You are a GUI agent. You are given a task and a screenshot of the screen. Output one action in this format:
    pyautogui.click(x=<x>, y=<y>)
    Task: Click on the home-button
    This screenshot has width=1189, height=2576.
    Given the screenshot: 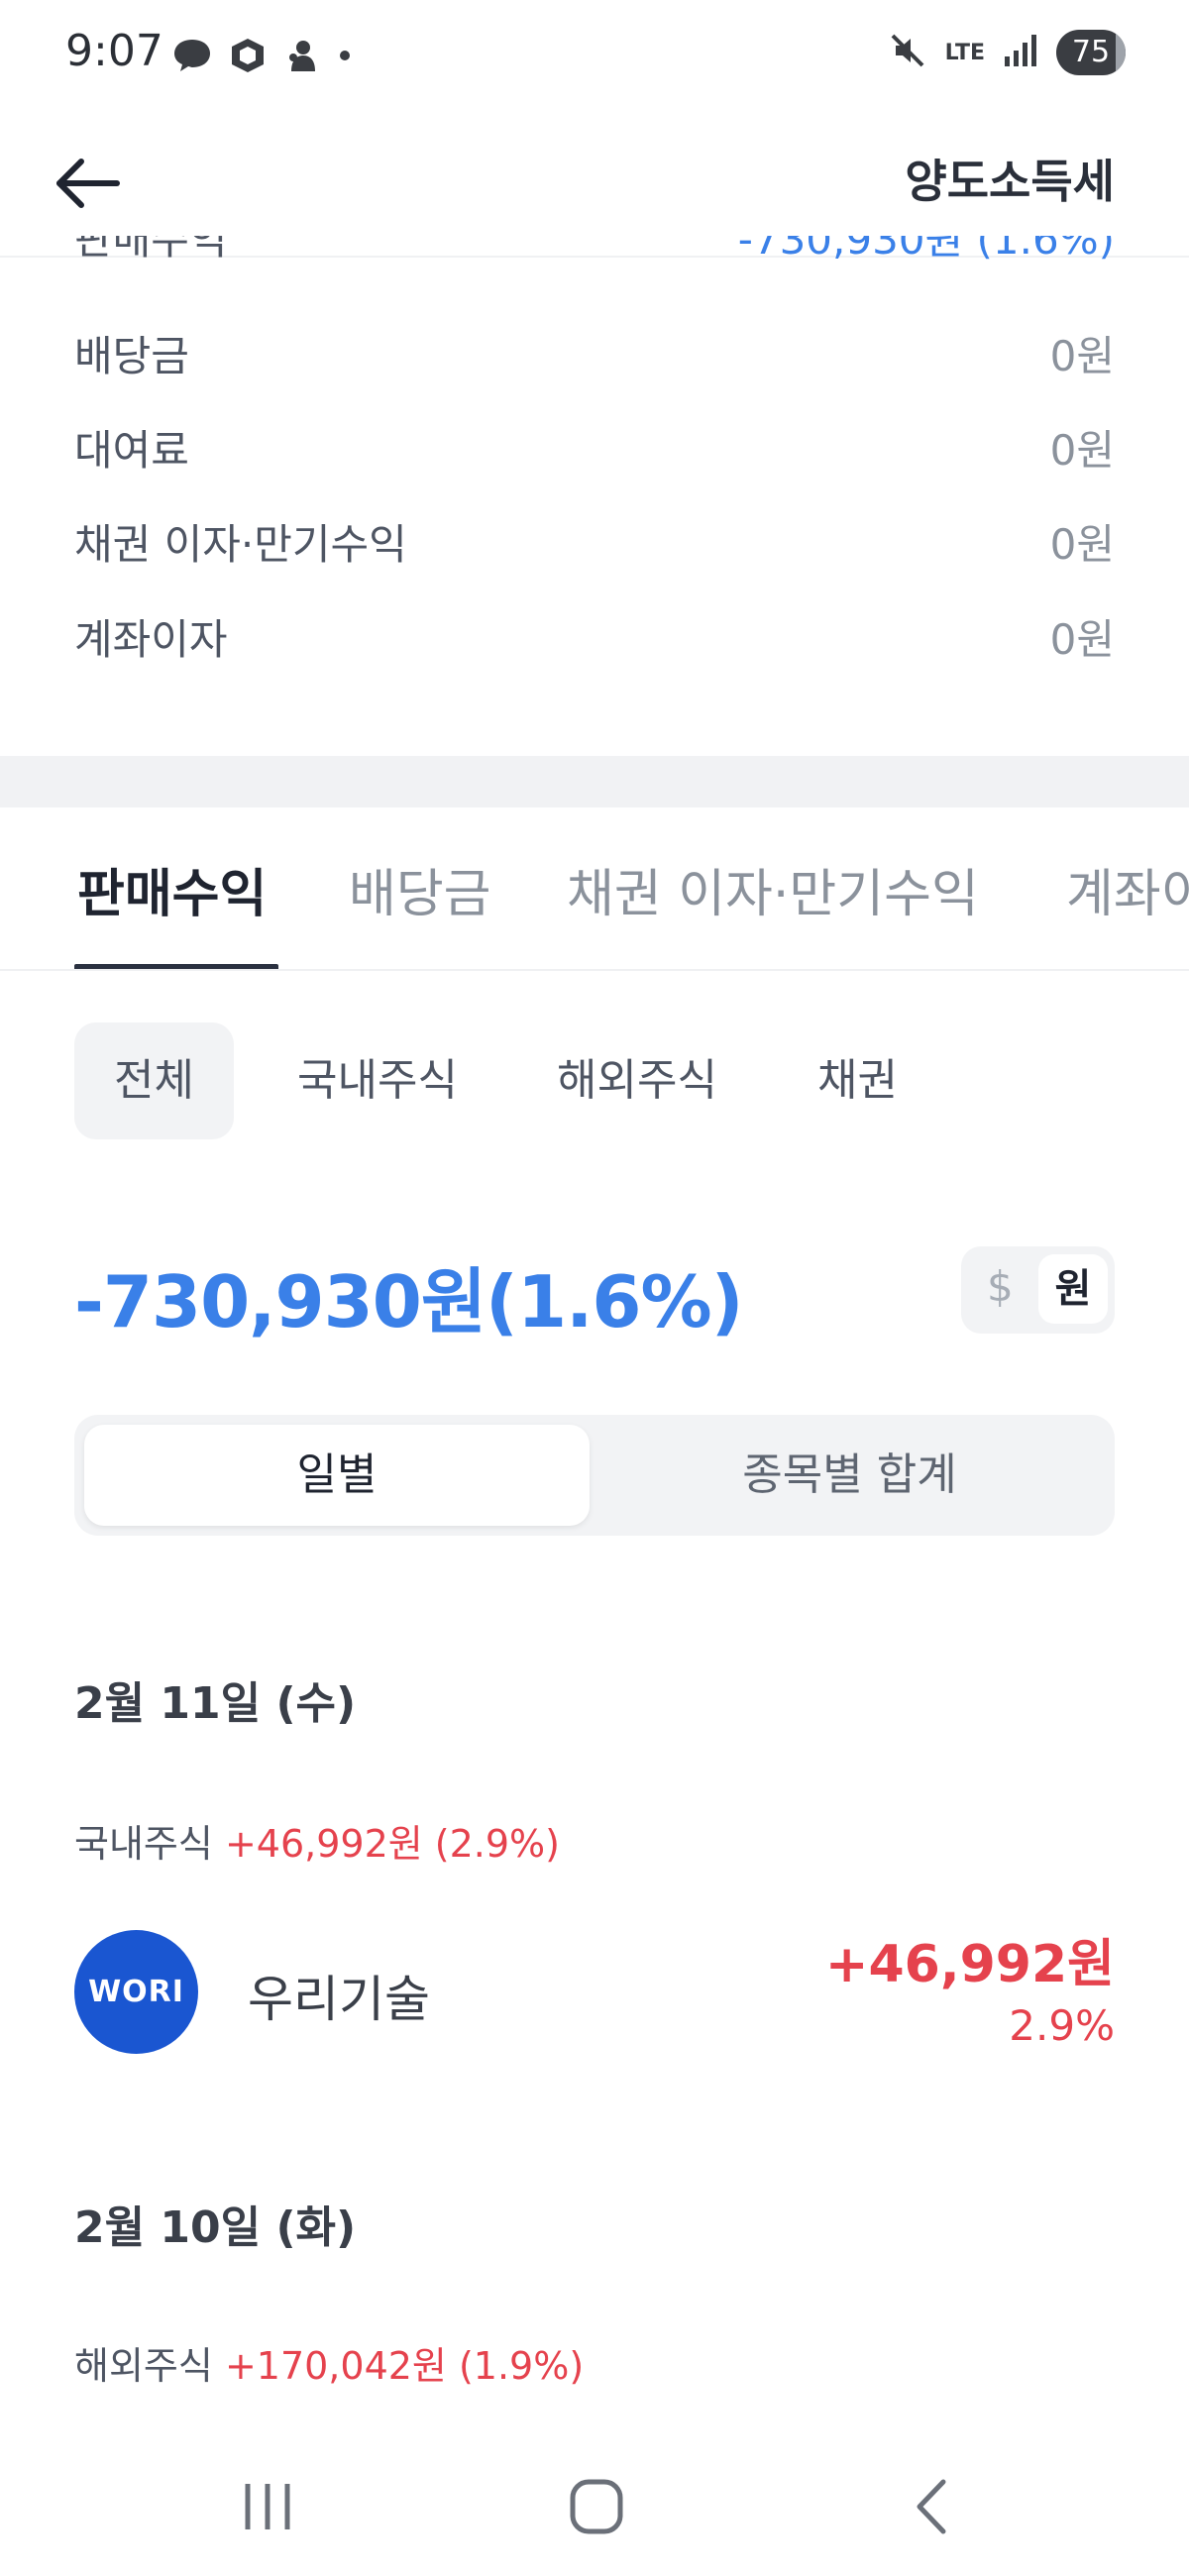 What is the action you would take?
    pyautogui.click(x=597, y=2507)
    